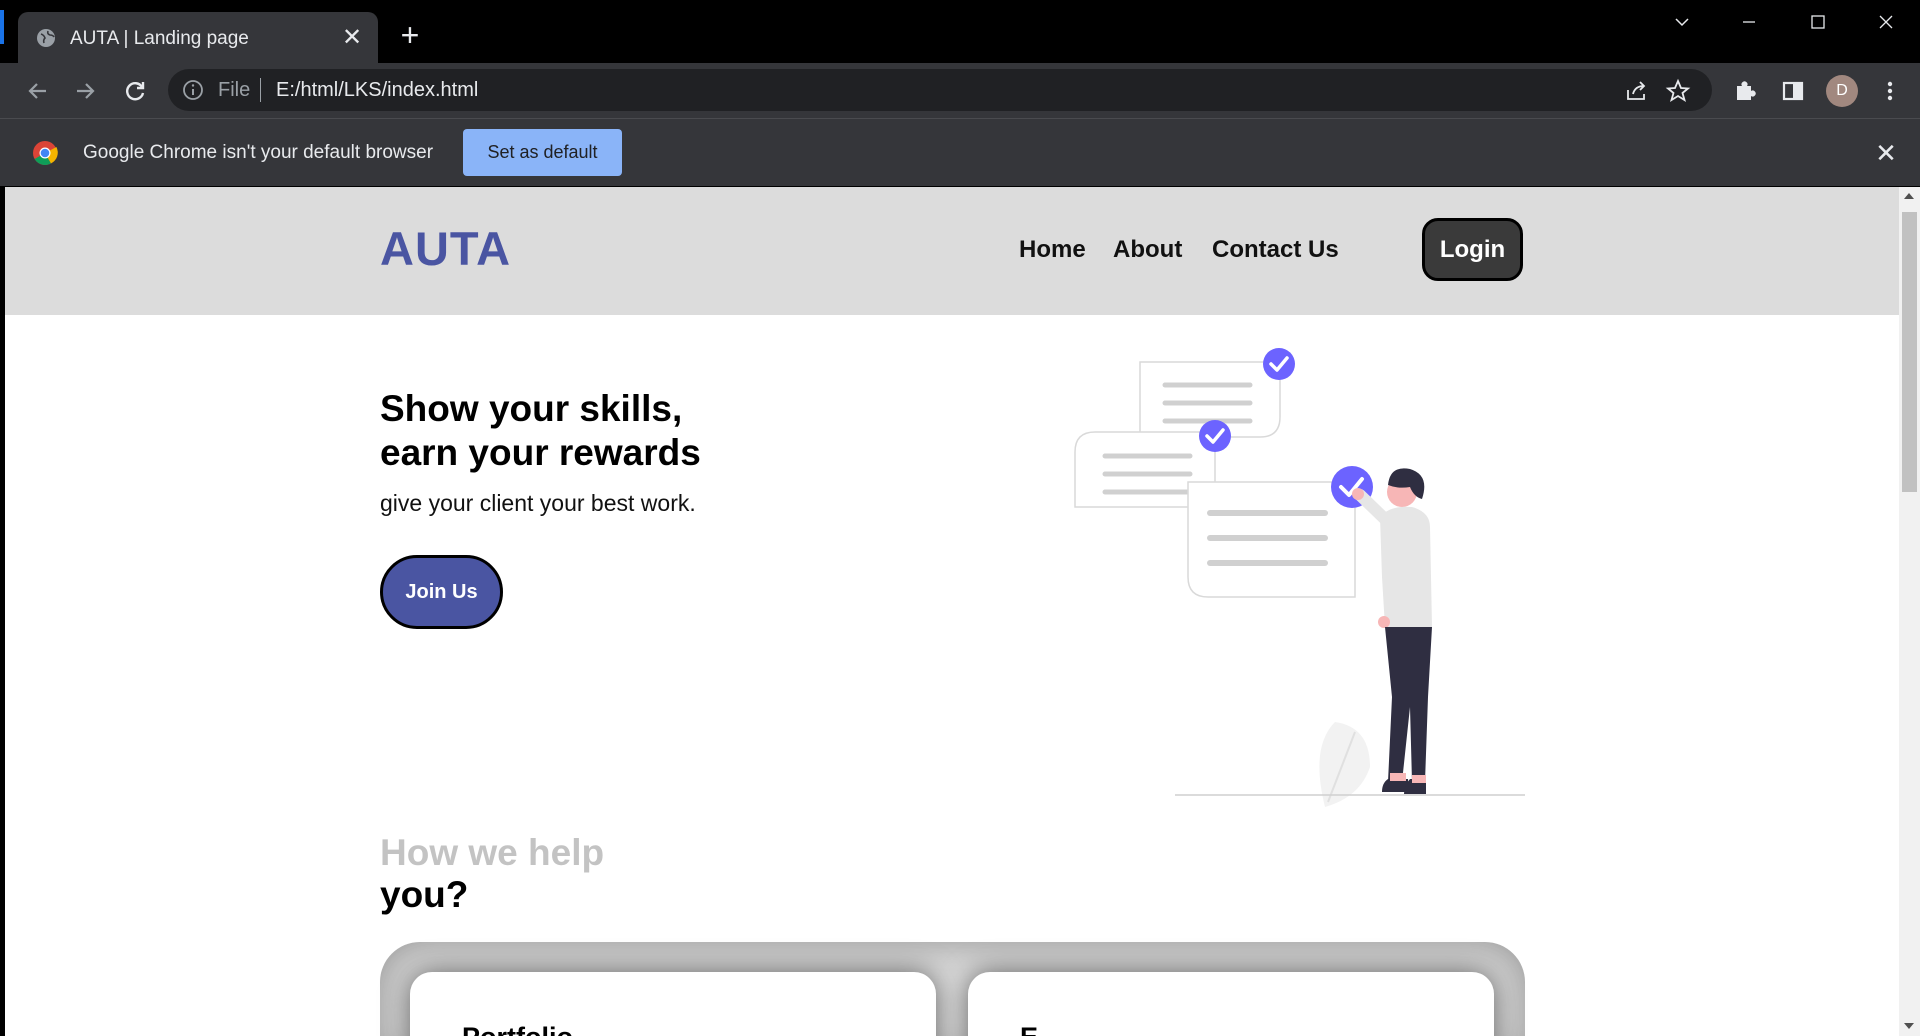  I want to click on globe-icon, so click(46, 38).